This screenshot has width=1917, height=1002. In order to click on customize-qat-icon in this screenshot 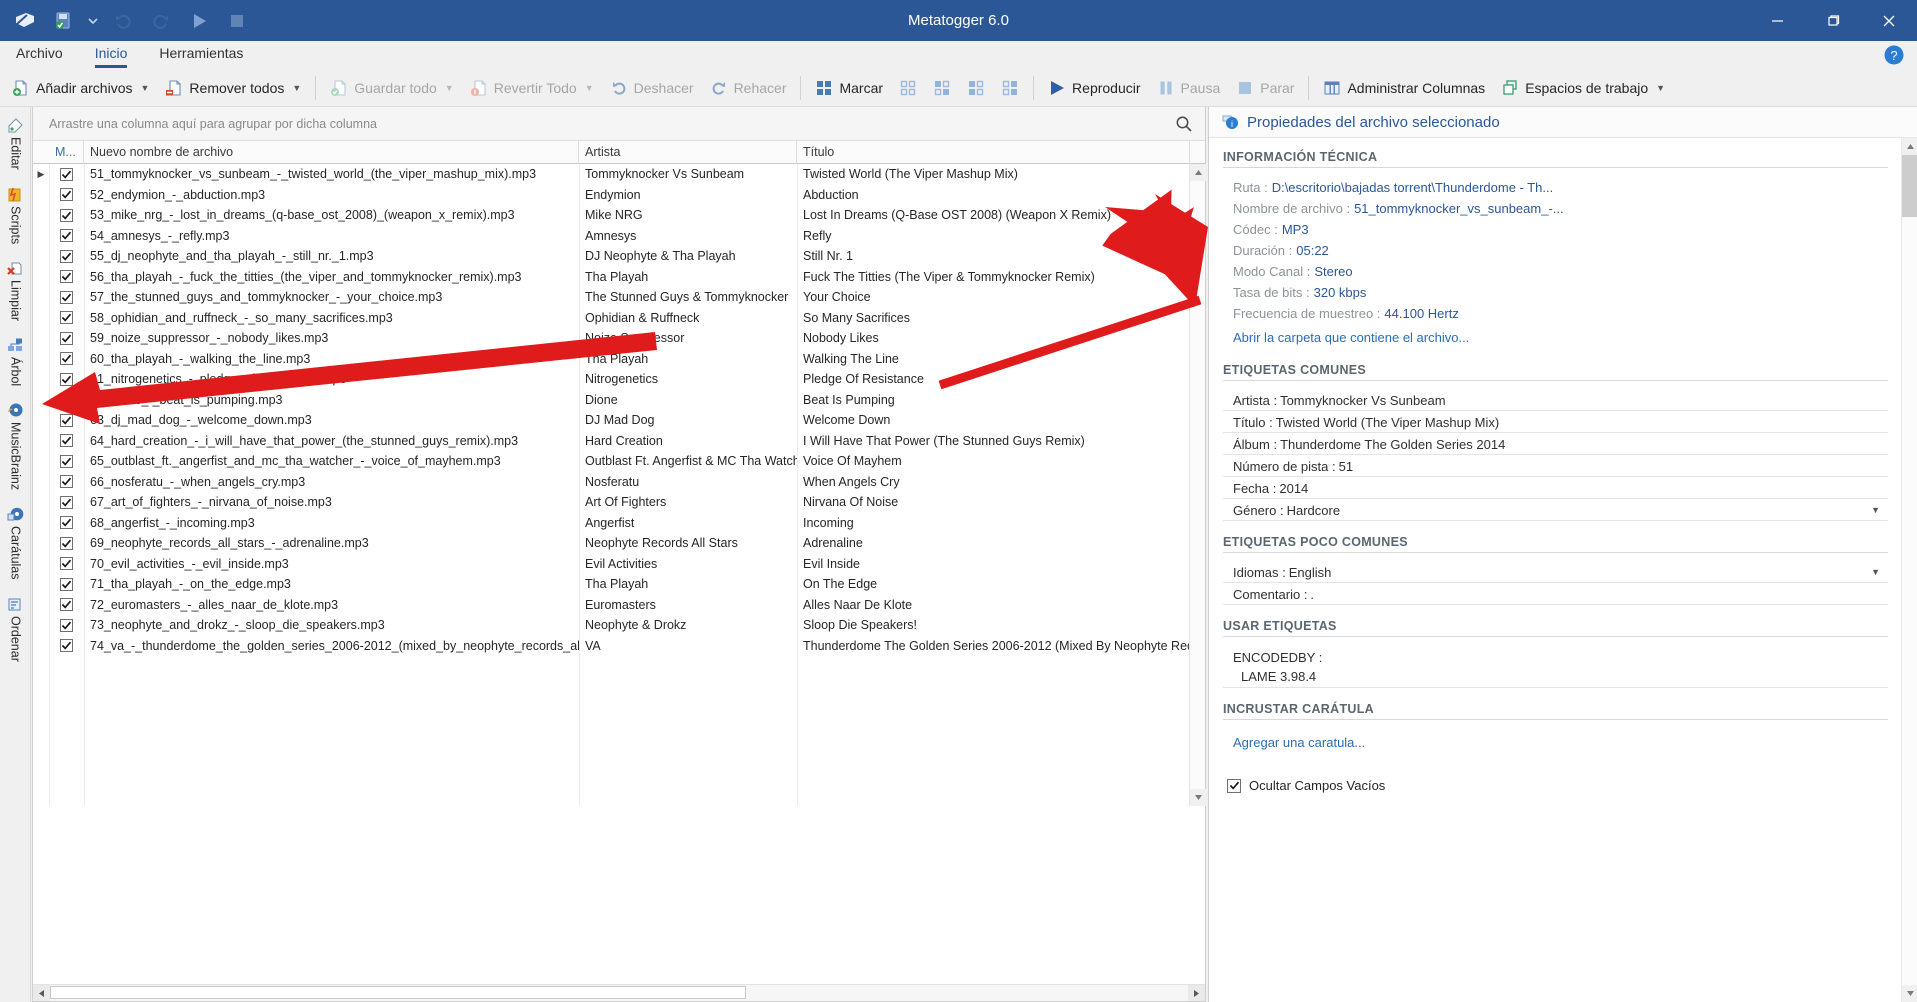, I will do `click(93, 21)`.